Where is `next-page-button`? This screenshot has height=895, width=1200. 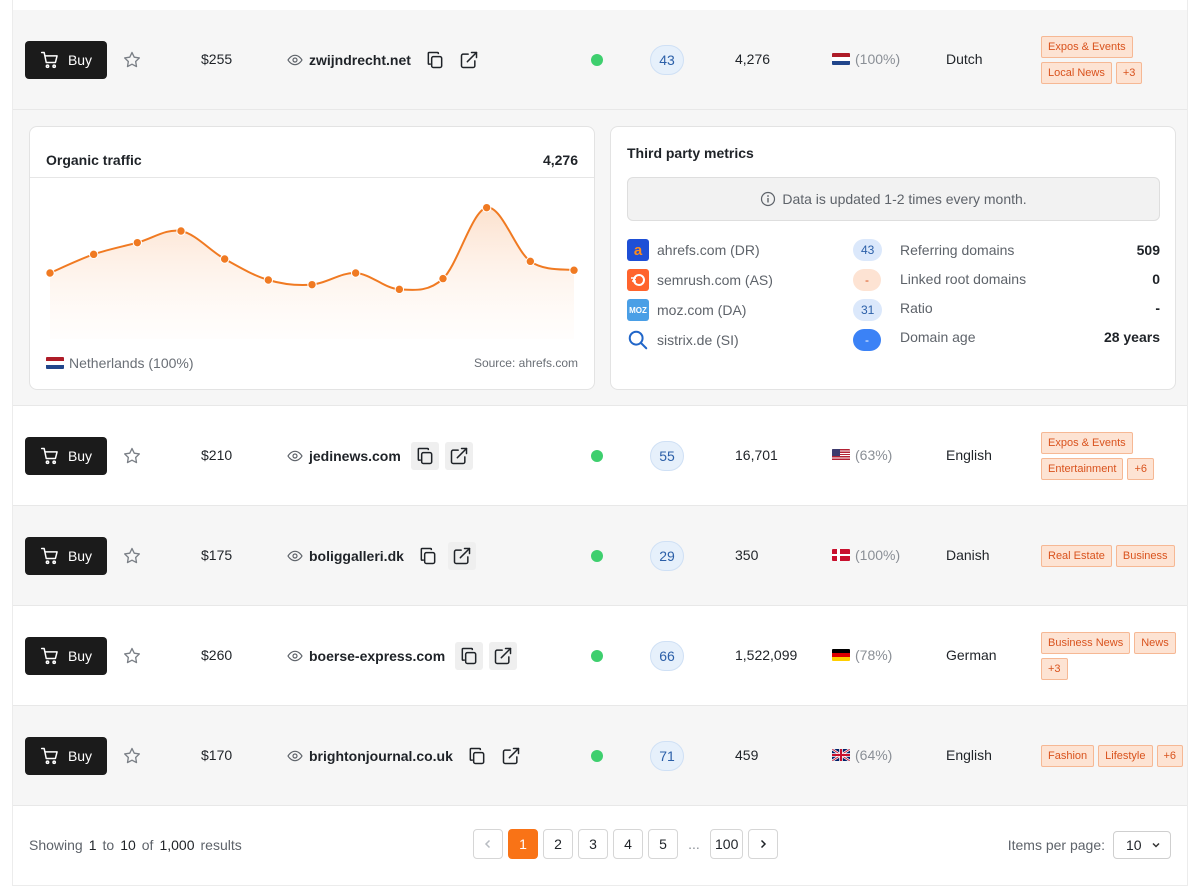
next-page-button is located at coordinates (763, 844).